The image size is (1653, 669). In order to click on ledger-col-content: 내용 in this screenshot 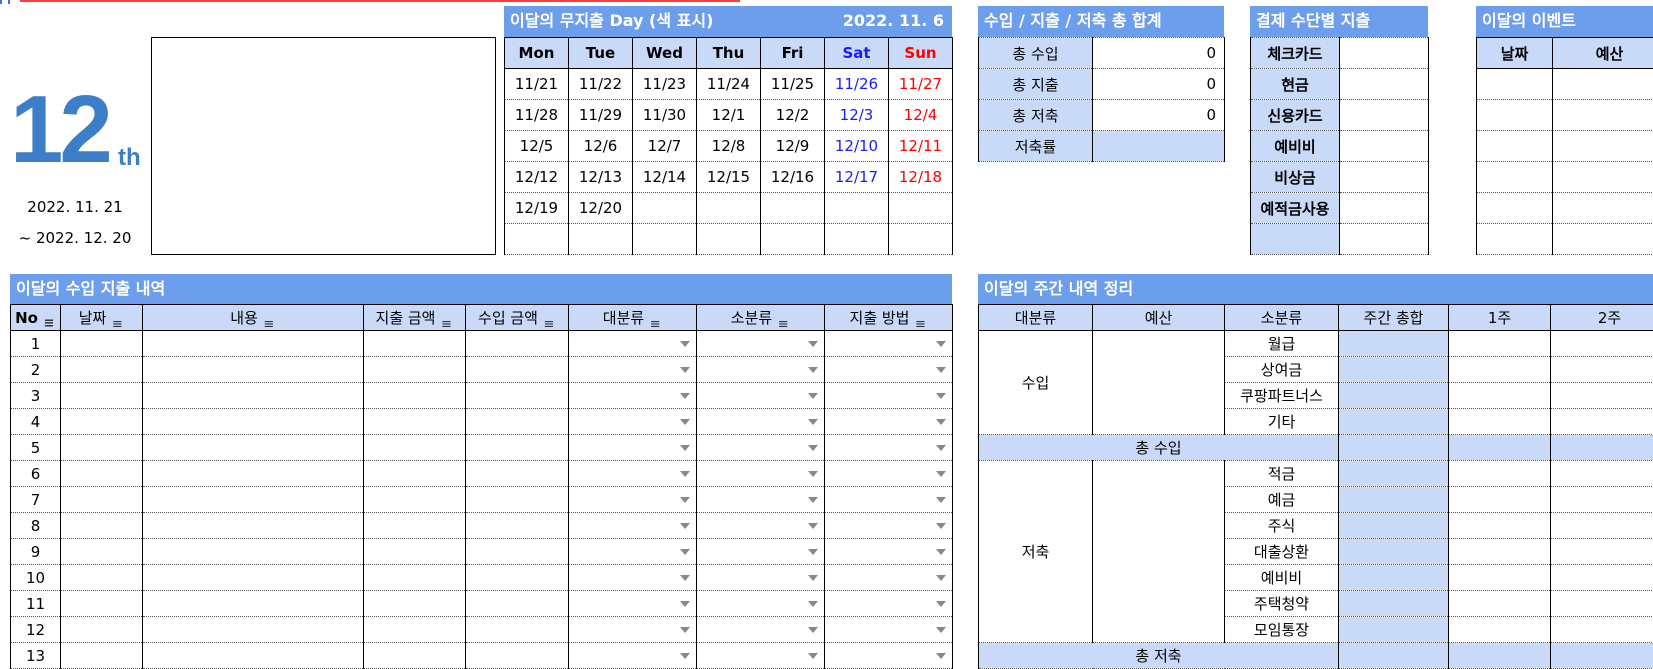, I will do `click(253, 318)`.